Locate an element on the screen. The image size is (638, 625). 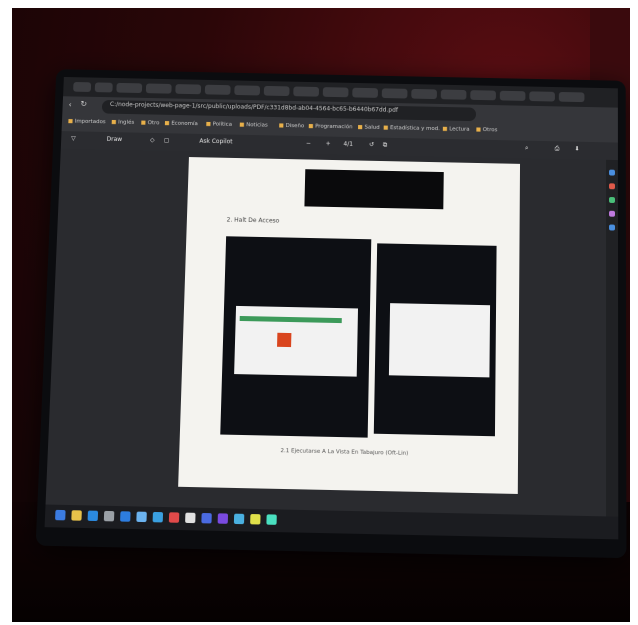
redacted-image is located at coordinates (373, 189).